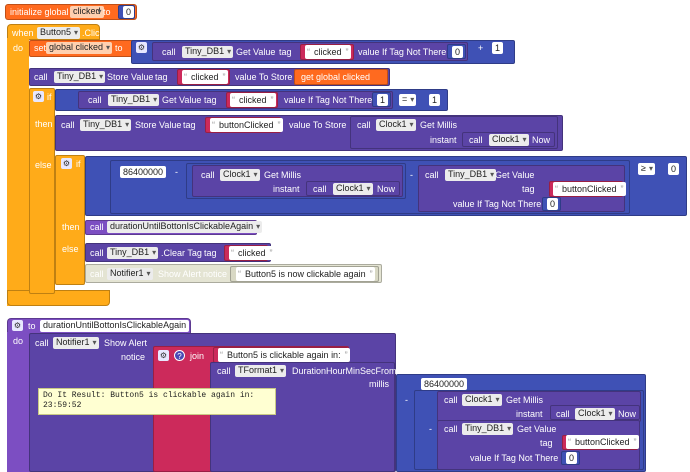 This screenshot has width=690, height=472. I want to click on event-name-label: .Click, so click(93, 33).